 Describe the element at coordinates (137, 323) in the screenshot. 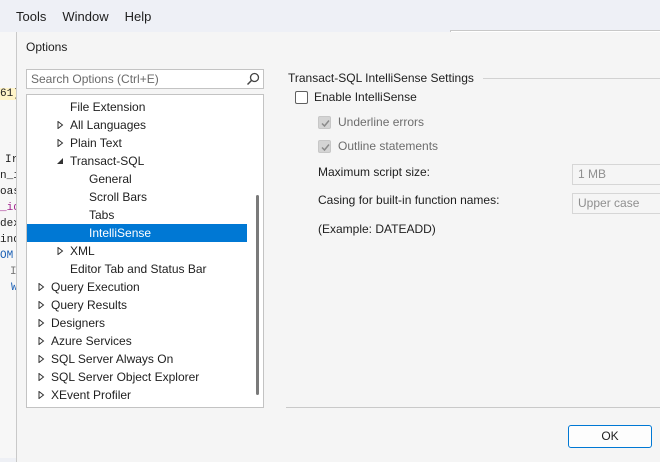

I see `tree-item: Designers` at that location.